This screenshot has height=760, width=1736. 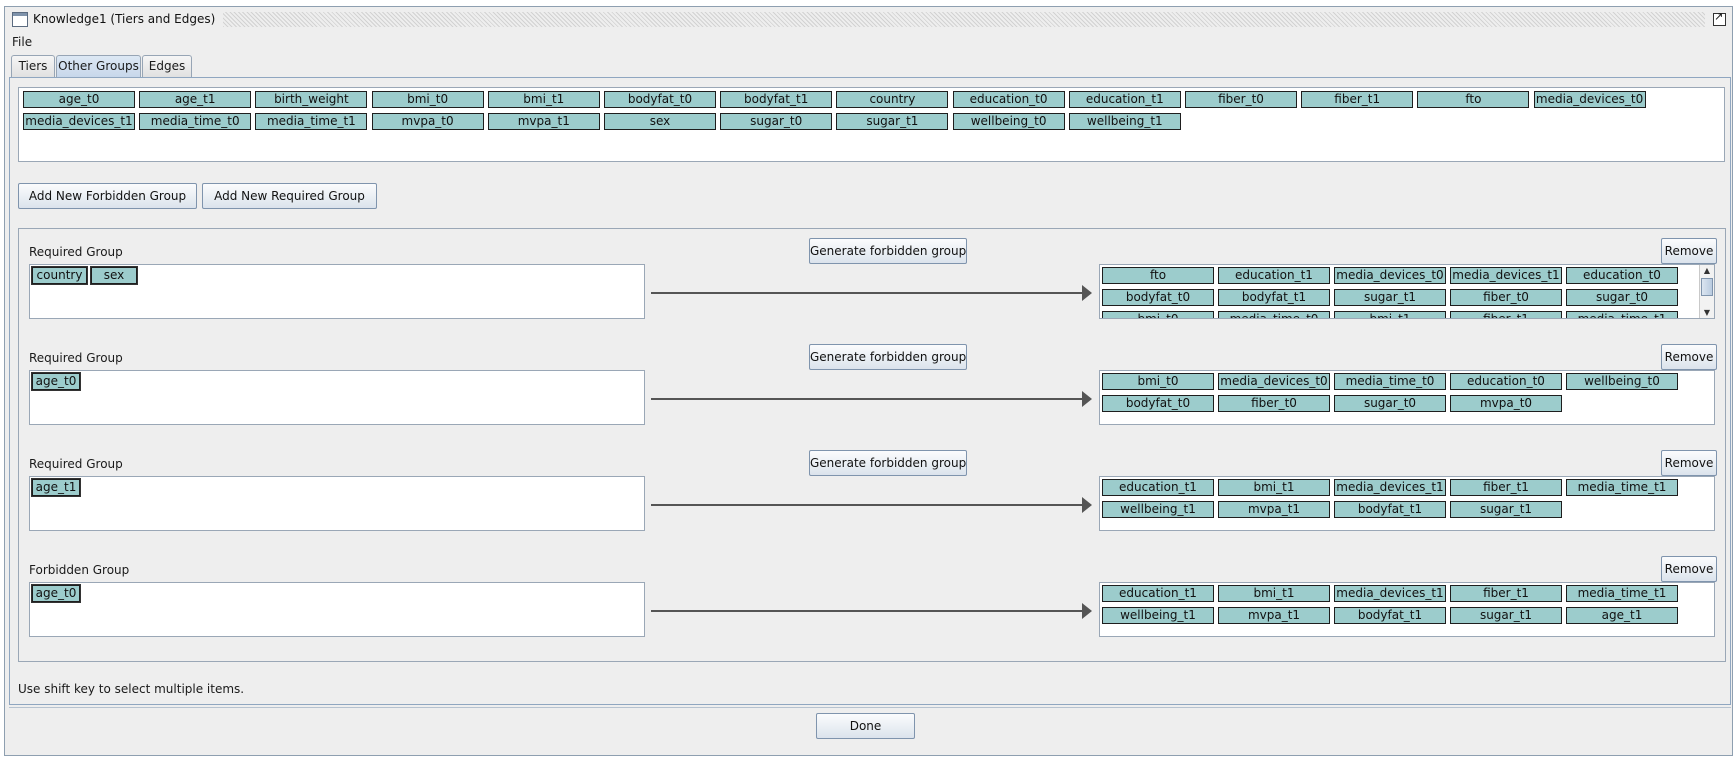 I want to click on group-source-chip: sex, so click(x=114, y=275).